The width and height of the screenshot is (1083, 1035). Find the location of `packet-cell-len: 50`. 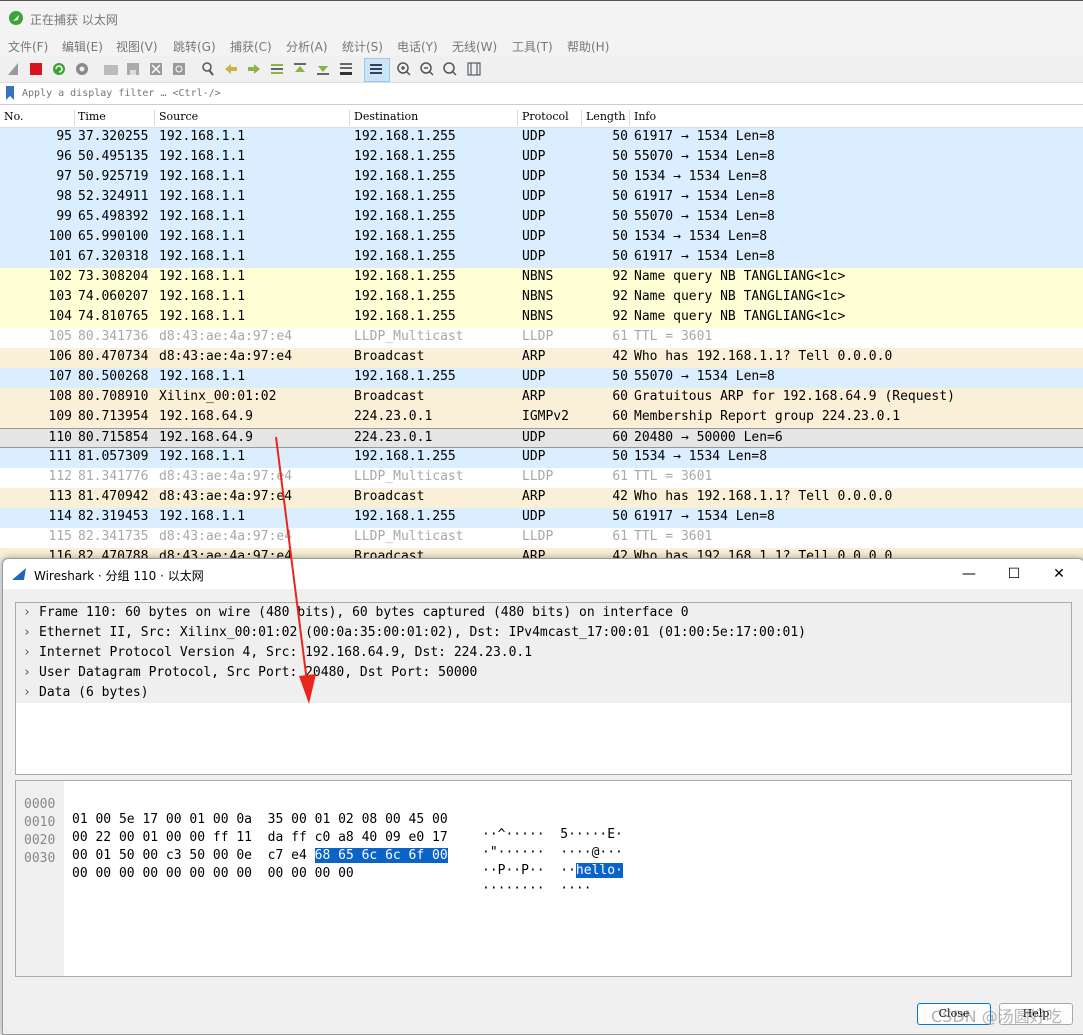

packet-cell-len: 50 is located at coordinates (620, 516).